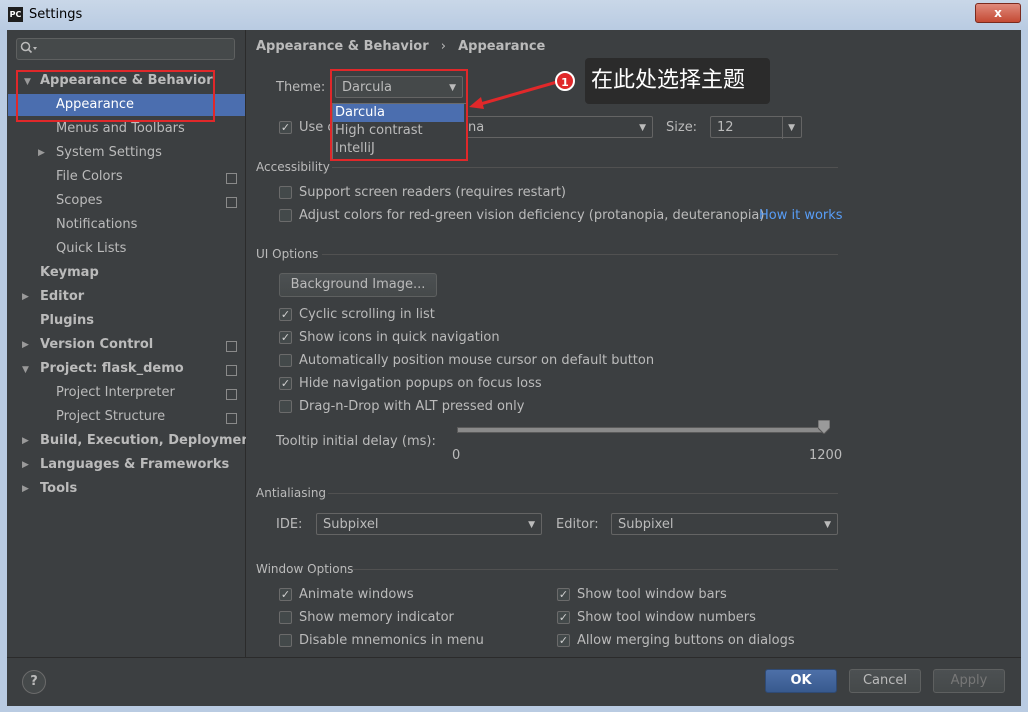 The image size is (1028, 712). What do you see at coordinates (96, 345) in the screenshot?
I see `sidebar-item-version-control: Version Control` at bounding box center [96, 345].